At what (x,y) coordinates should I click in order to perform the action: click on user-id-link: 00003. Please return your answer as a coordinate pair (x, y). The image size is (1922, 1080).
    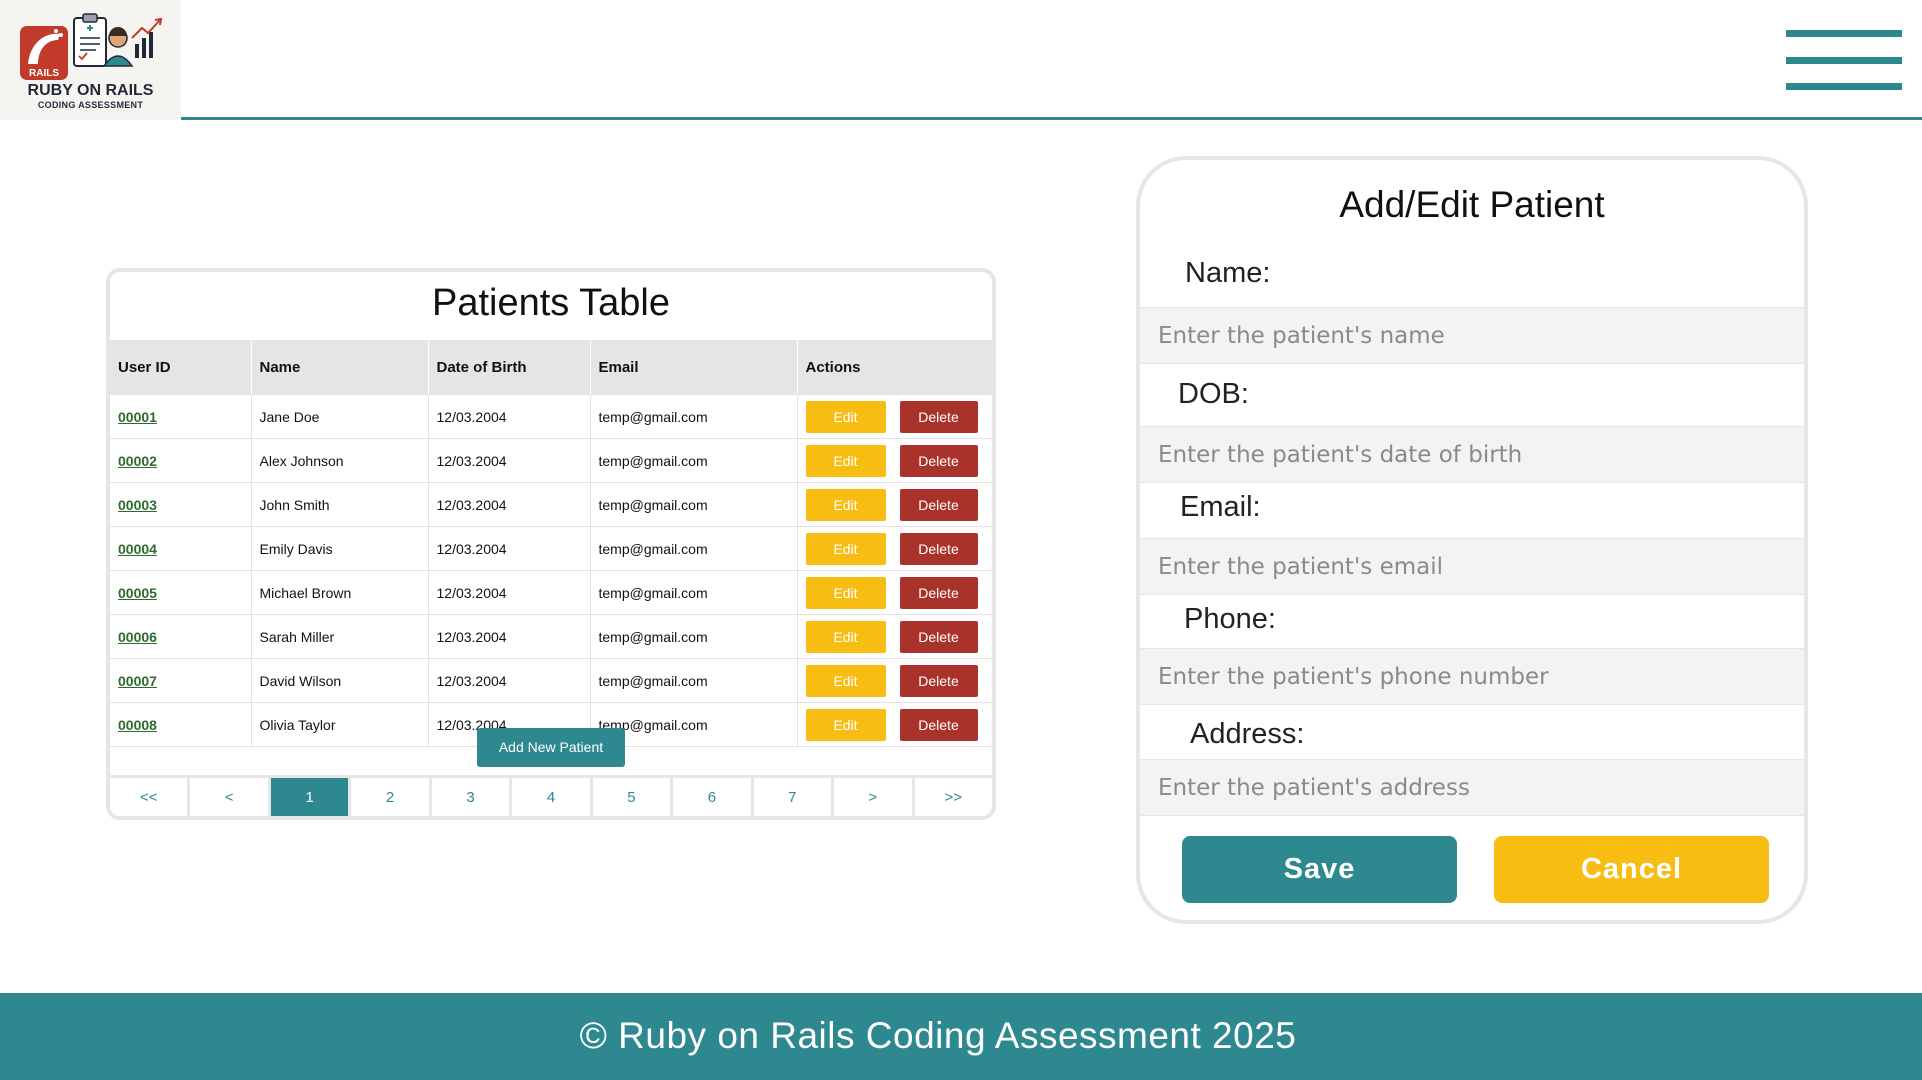
    Looking at the image, I should click on (137, 505).